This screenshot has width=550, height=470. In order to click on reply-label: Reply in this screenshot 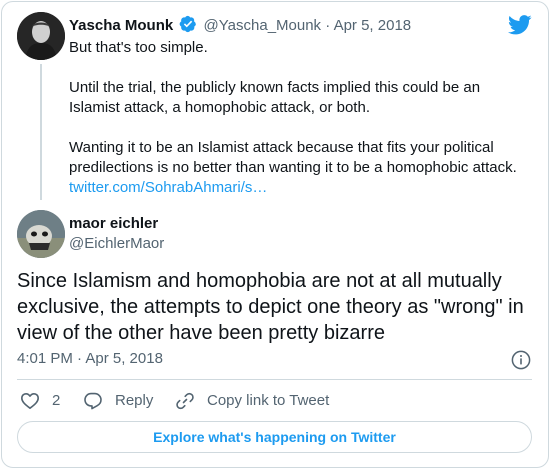, I will do `click(134, 400)`.